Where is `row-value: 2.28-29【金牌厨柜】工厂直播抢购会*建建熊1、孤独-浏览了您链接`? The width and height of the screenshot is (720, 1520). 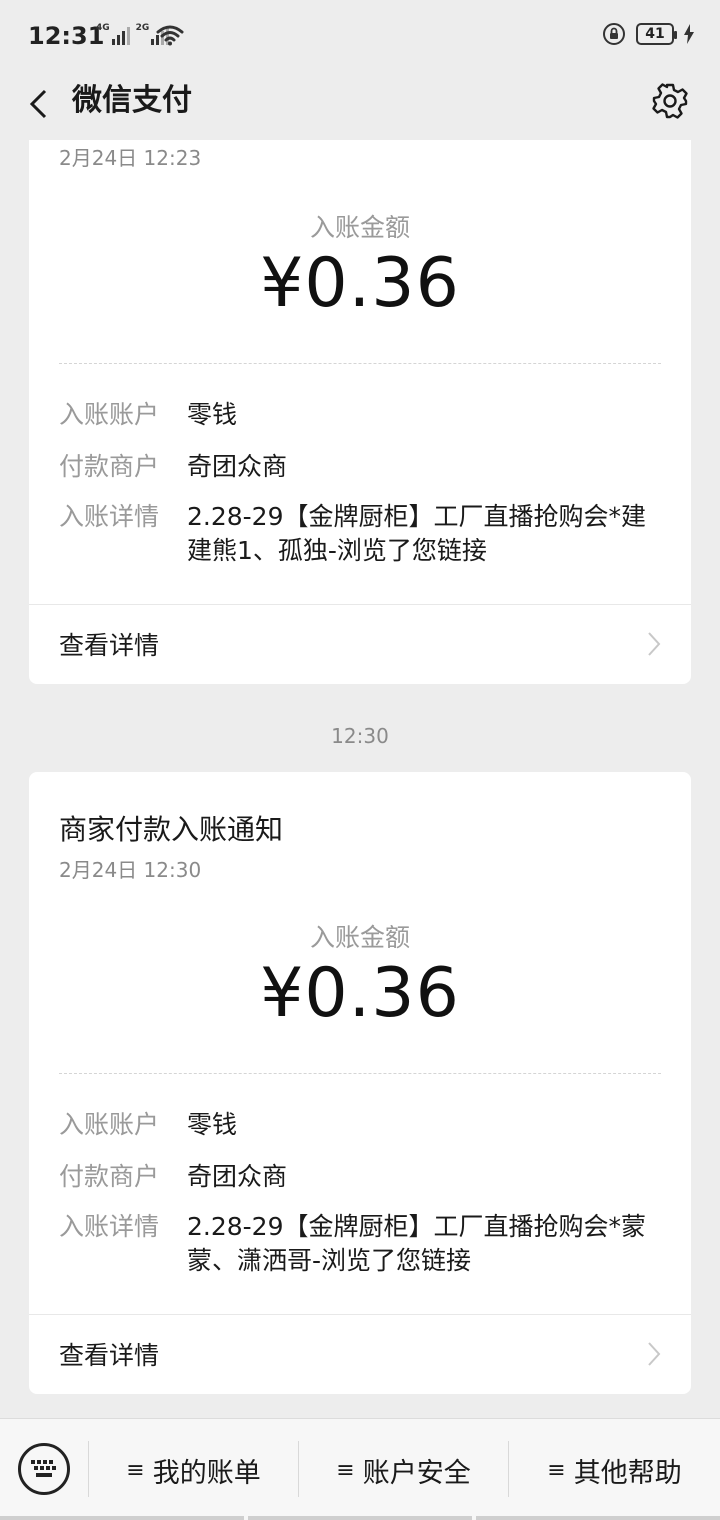 row-value: 2.28-29【金牌厨柜】工厂直播抢购会*建建熊1、孤独-浏览了您链接 is located at coordinates (416, 533).